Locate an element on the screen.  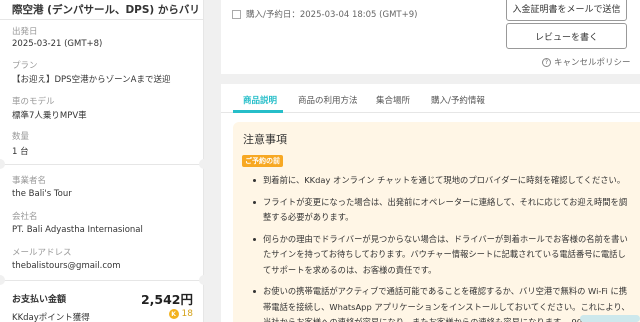
operator-label: 事業者名 is located at coordinates (29, 181).